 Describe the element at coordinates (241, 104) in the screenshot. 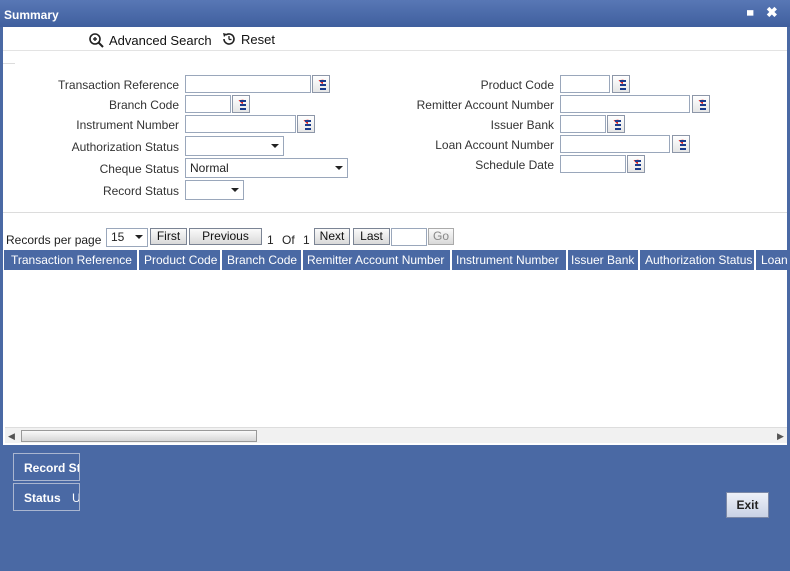

I see `lov-branch-code-icon` at that location.